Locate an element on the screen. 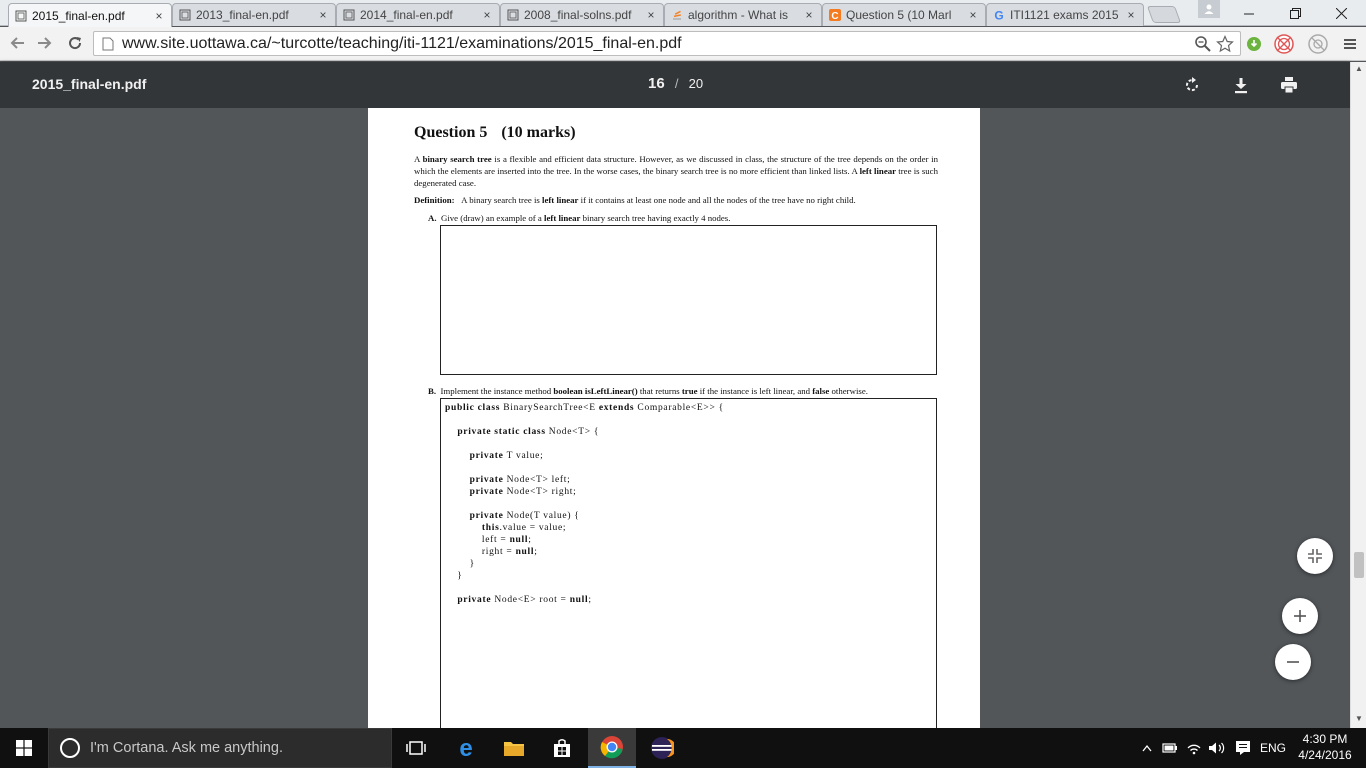 This screenshot has width=1366, height=768. reload-icon is located at coordinates (75, 43).